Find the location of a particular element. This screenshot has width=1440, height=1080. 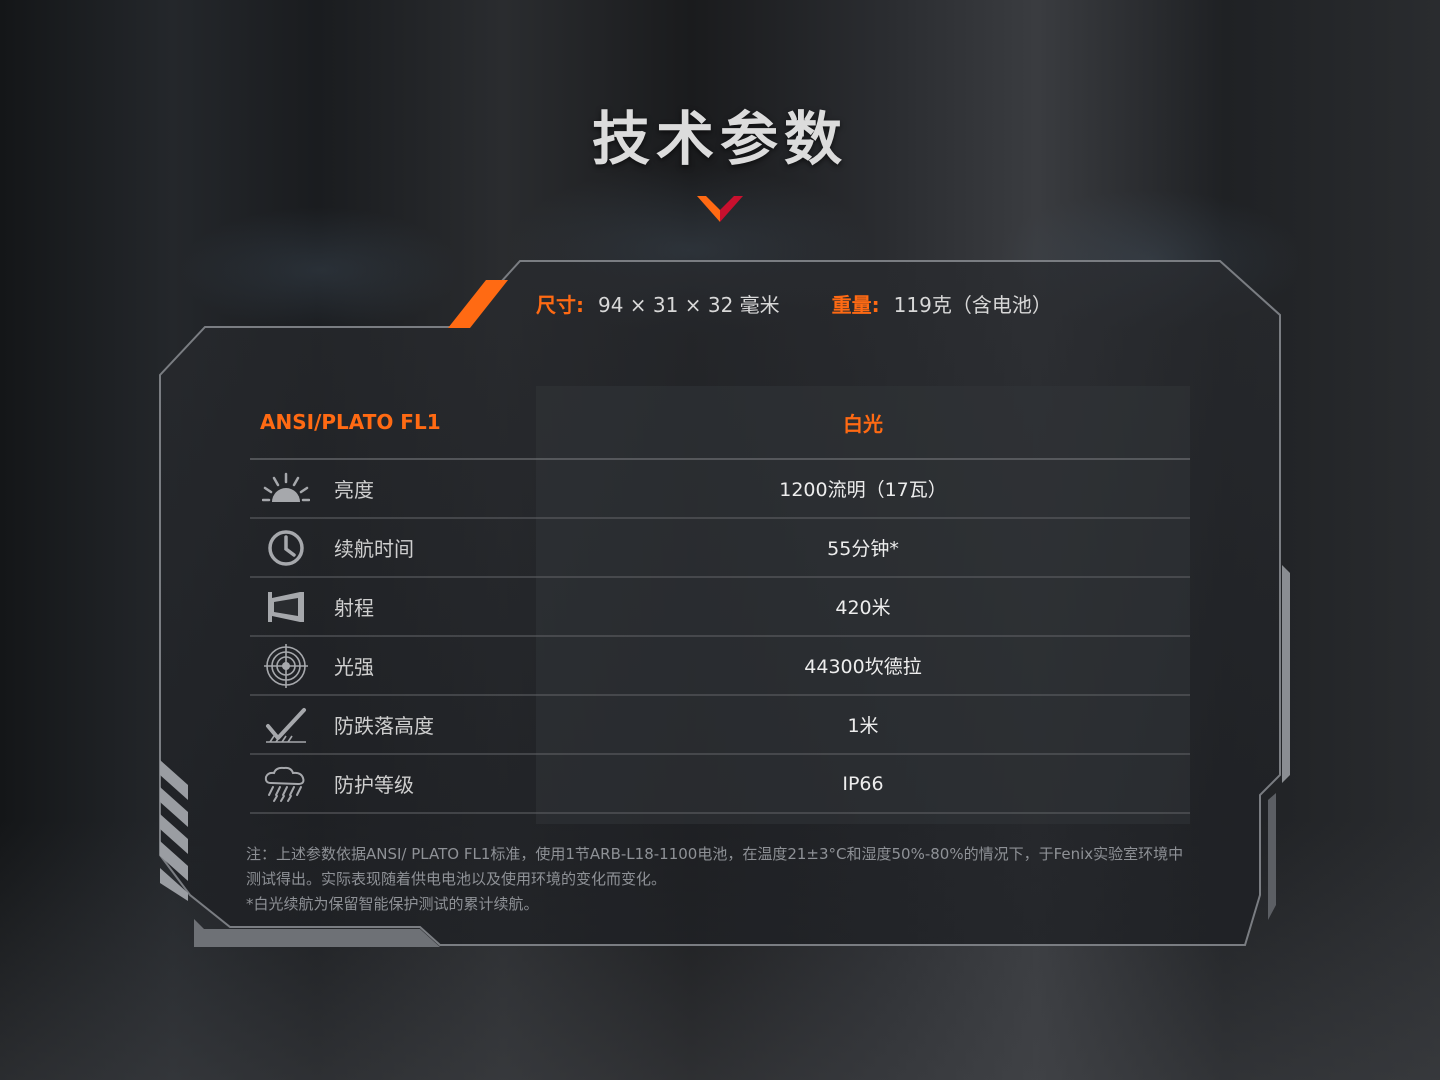

target-icon is located at coordinates (286, 665).